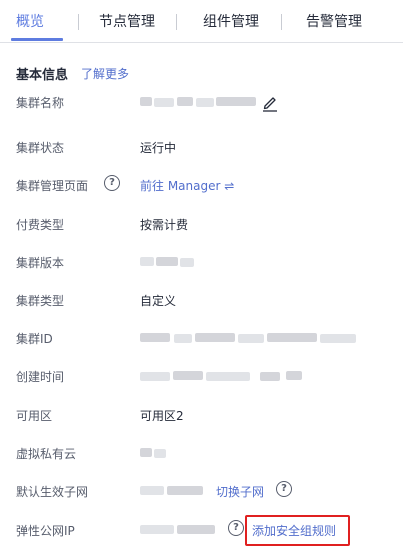 Image resolution: width=403 pixels, height=560 pixels. I want to click on tab-bar: 概览 节点管理 组件管理 告警管理, so click(201, 21).